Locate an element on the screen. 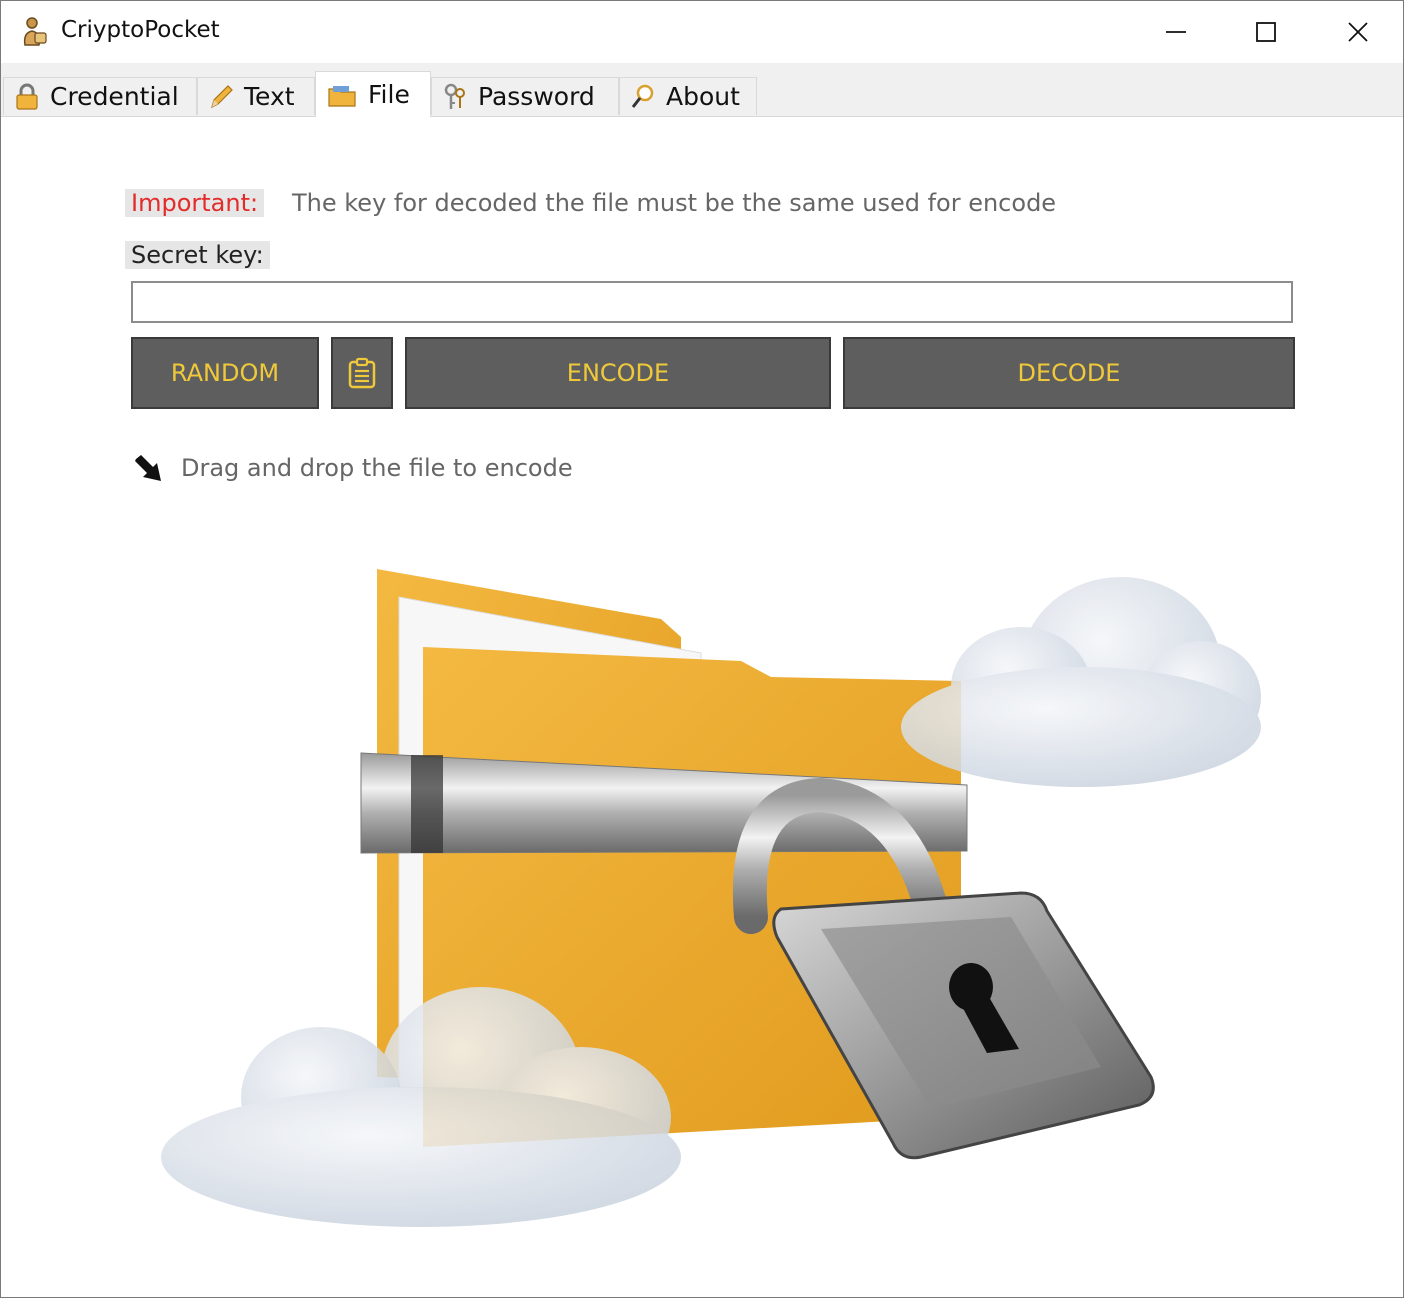 The width and height of the screenshot is (1404, 1298). tab-label: Password is located at coordinates (536, 96).